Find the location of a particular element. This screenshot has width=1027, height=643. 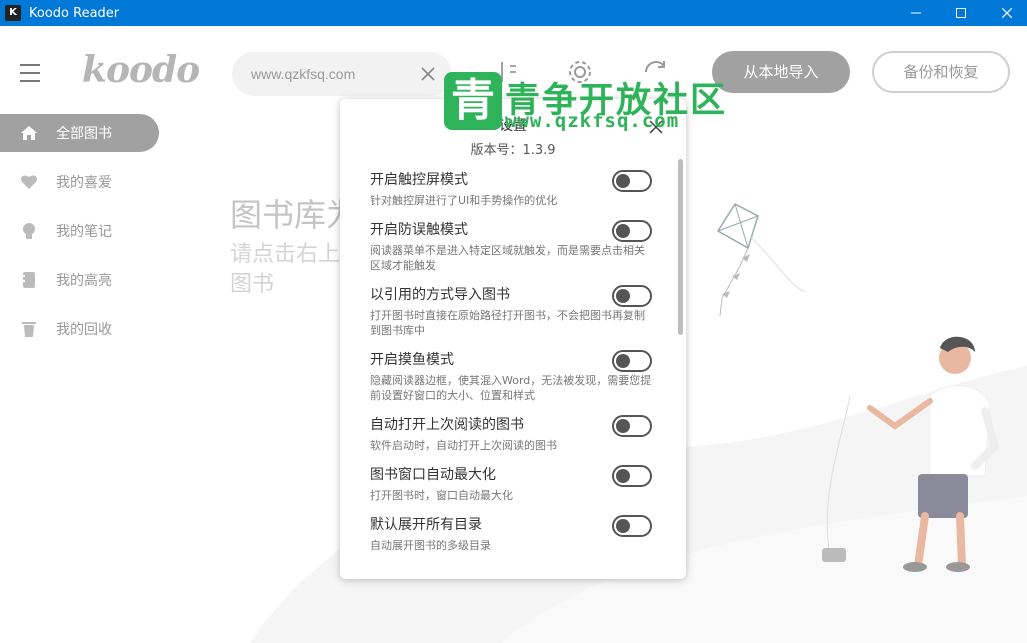

trash-icon is located at coordinates (29, 329).